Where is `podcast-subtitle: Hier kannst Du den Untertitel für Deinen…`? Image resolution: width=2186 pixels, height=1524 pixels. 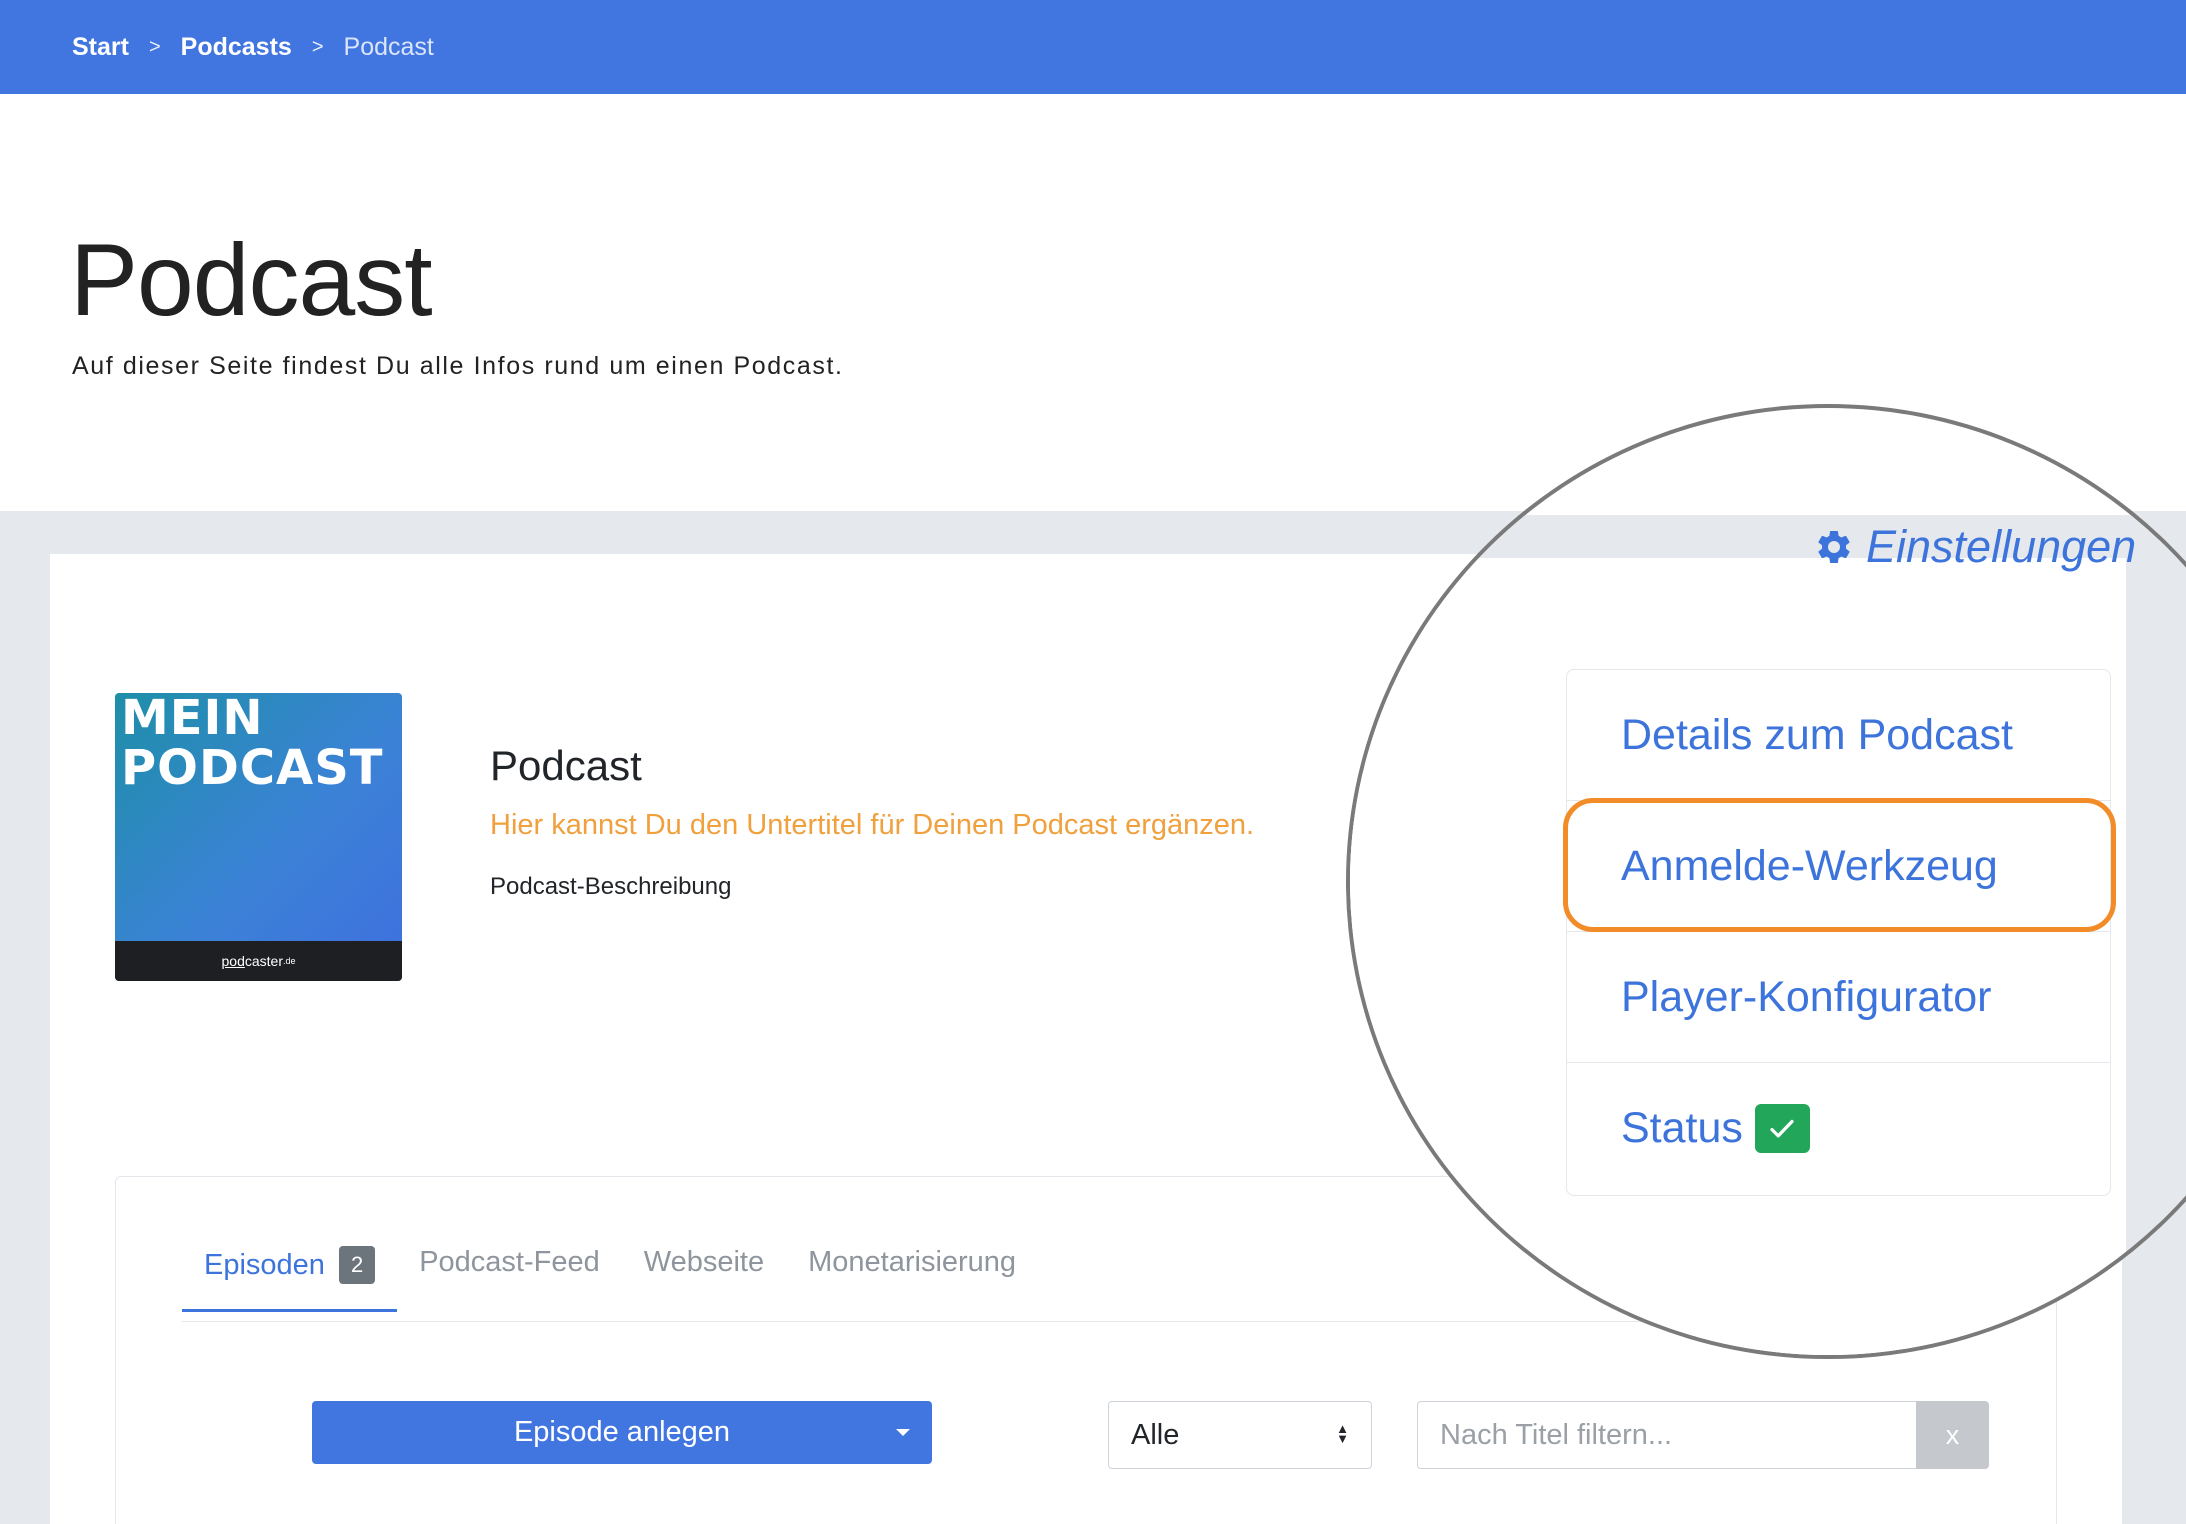 podcast-subtitle: Hier kannst Du den Untertitel für Deinen… is located at coordinates (872, 825).